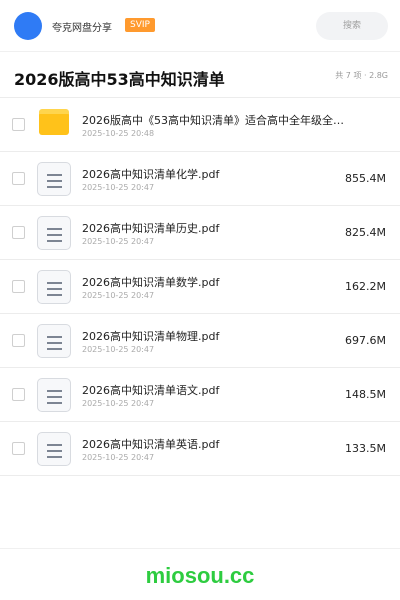 The image size is (400, 600). Describe the element at coordinates (151, 174) in the screenshot. I see `file-name: 2026高中知识清单化学.pdf` at that location.